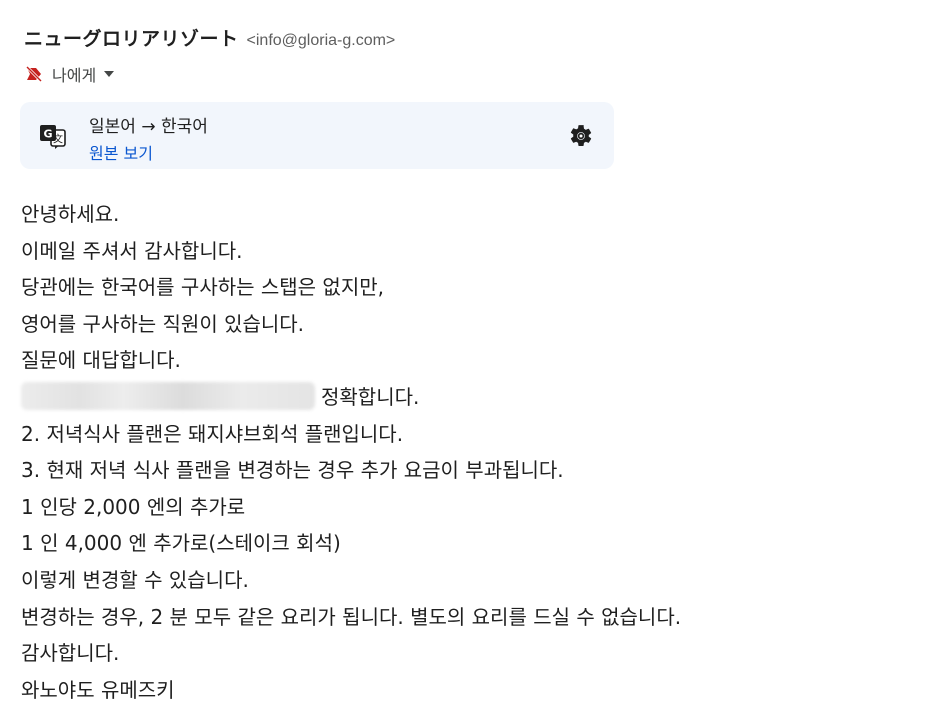  I want to click on view-original-link: 원본 보기, so click(121, 152).